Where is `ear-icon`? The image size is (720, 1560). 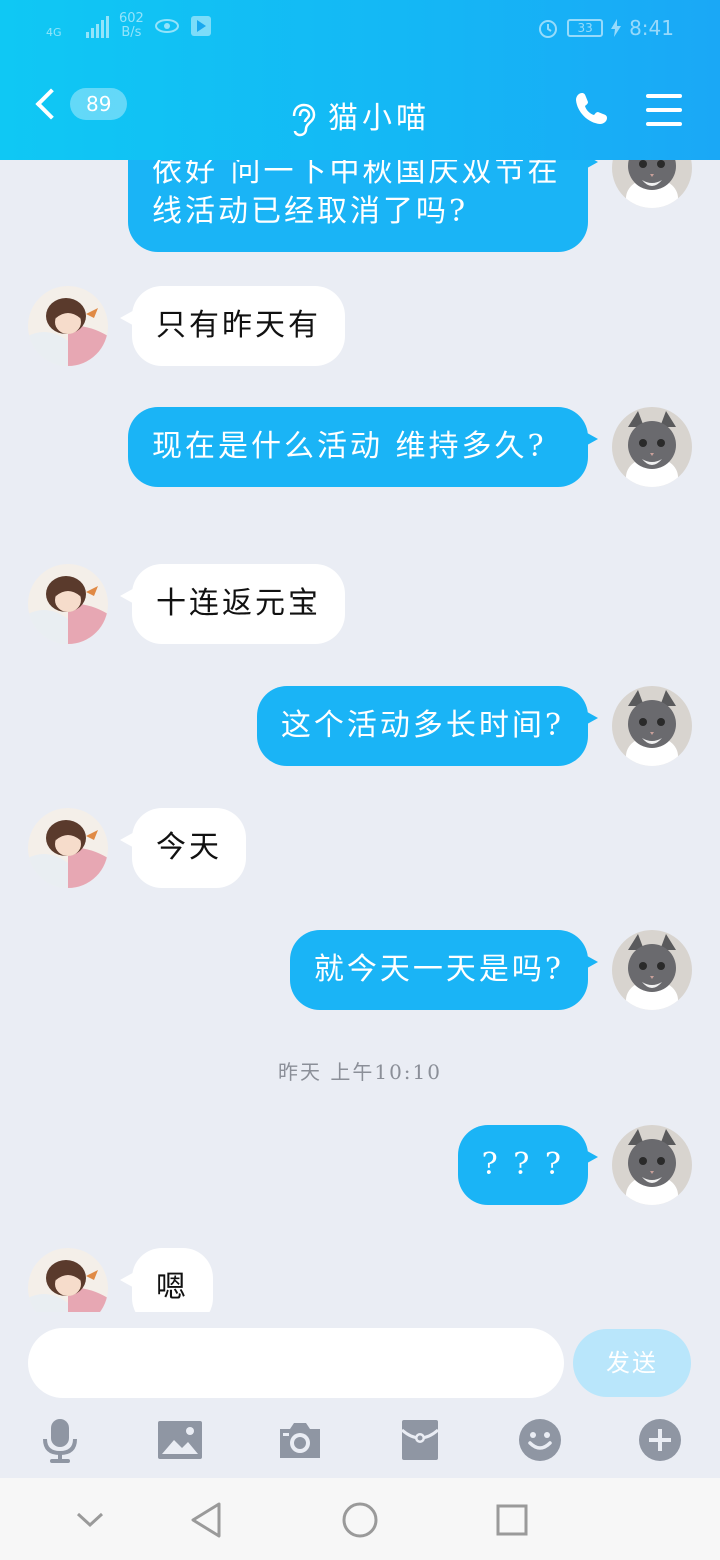
ear-icon is located at coordinates (304, 120).